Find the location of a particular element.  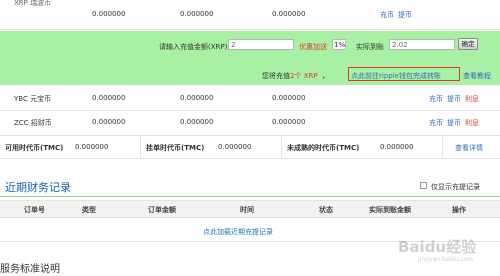

service-title: 服务标准说明 is located at coordinates (30, 269).